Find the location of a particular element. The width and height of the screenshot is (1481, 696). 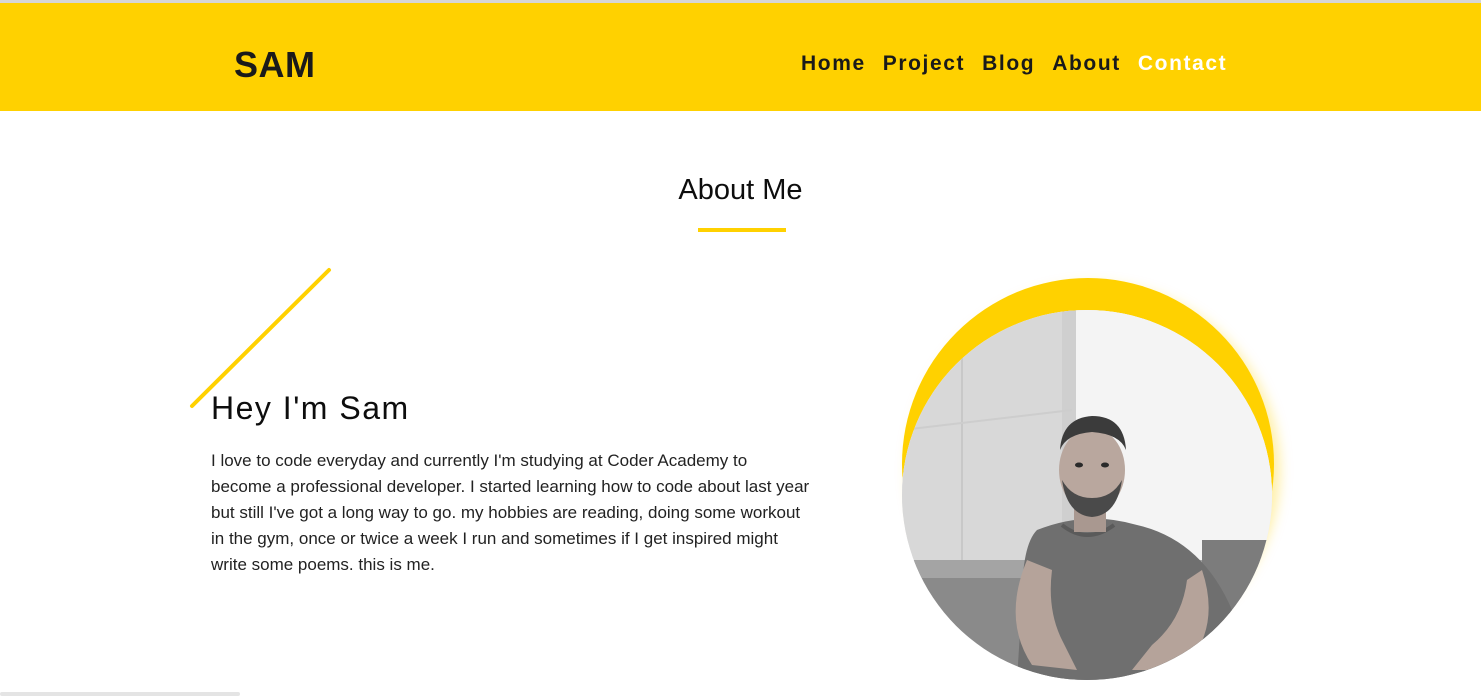

greeting-heading: Hey I'm Sam is located at coordinates (310, 408).